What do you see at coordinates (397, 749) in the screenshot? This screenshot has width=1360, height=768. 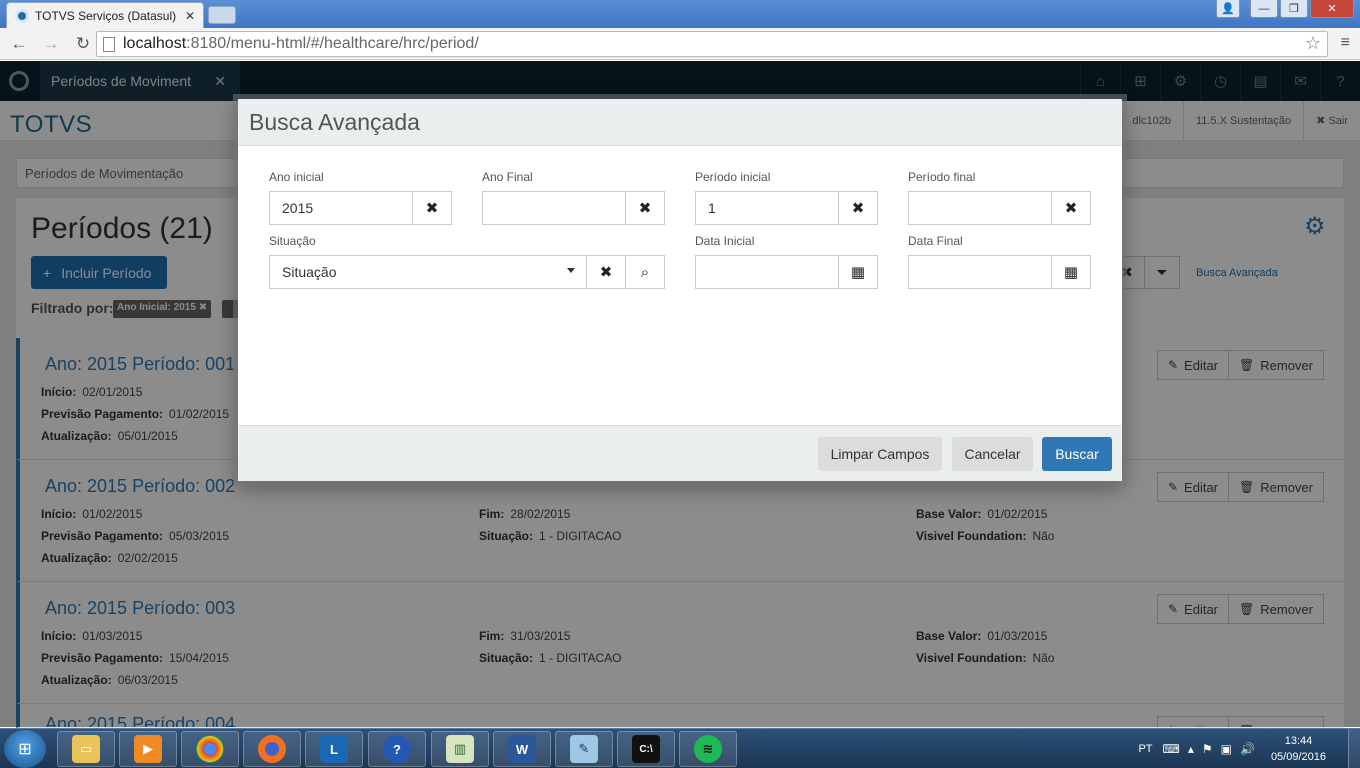 I see `help-icon: ?` at bounding box center [397, 749].